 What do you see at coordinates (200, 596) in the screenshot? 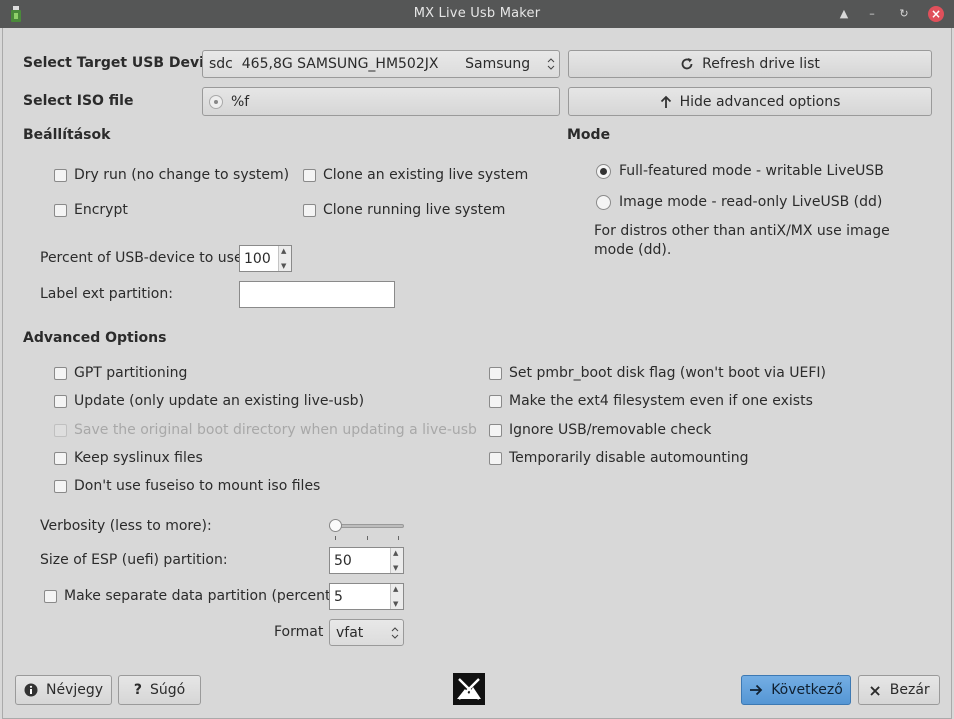
I see `data-partition-label: Make separate data partition (percent)` at bounding box center [200, 596].